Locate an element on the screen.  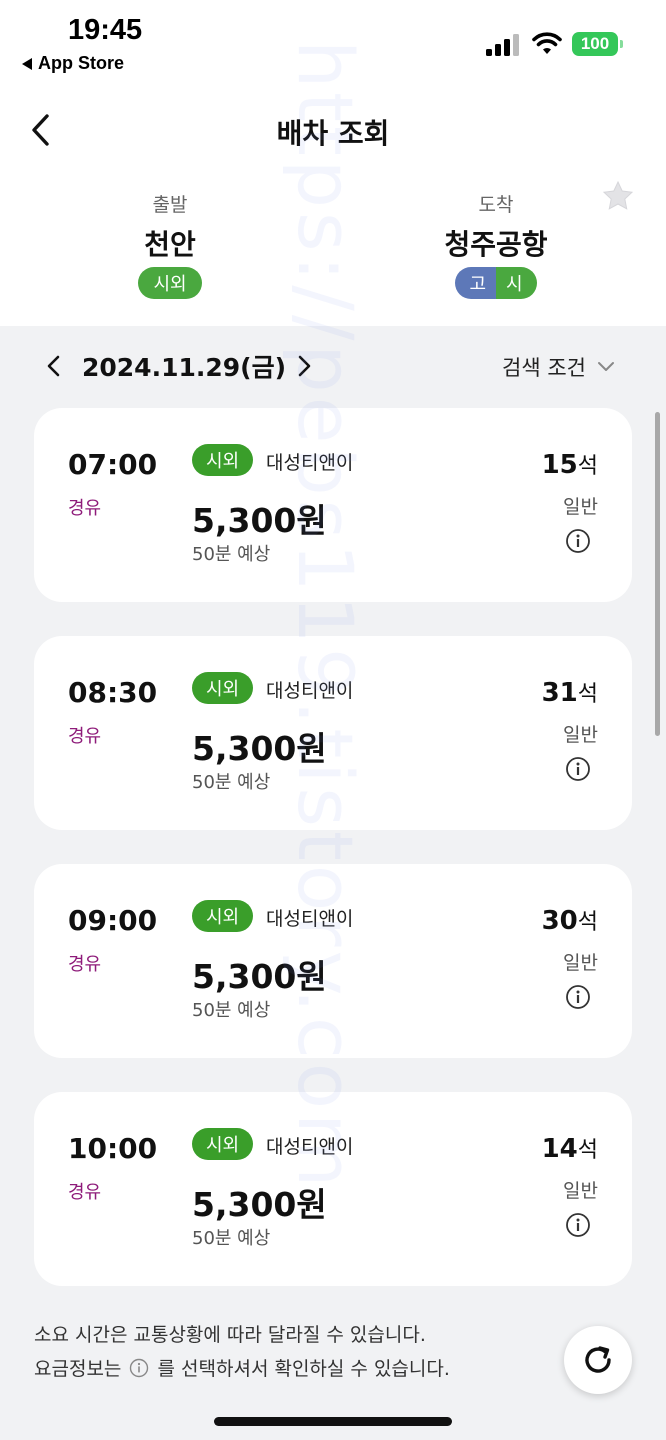
departure-time: 08:30 is located at coordinates (113, 692).